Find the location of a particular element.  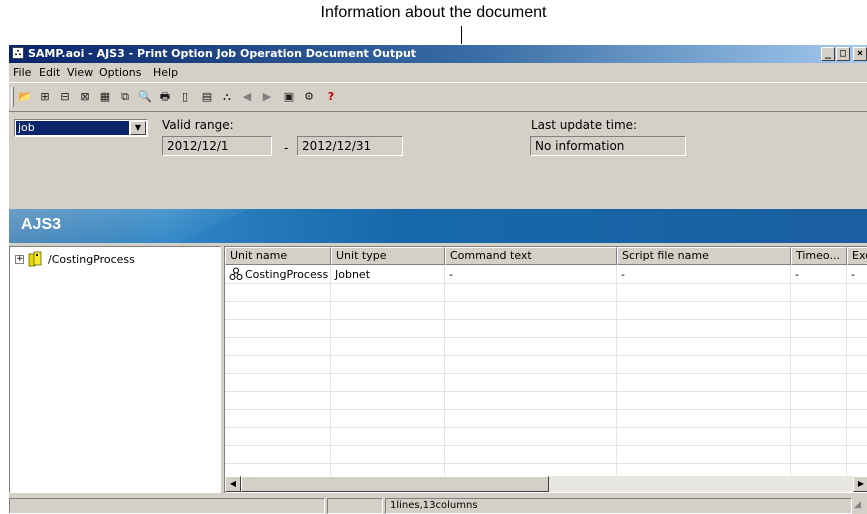

status-lines-columns: 1lines,13columns is located at coordinates (618, 506).